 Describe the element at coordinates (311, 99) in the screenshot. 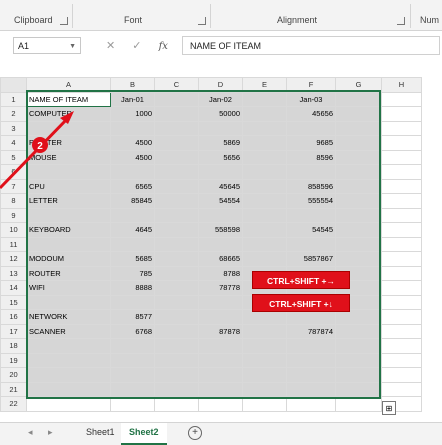

I see `cell: Jan-03` at that location.